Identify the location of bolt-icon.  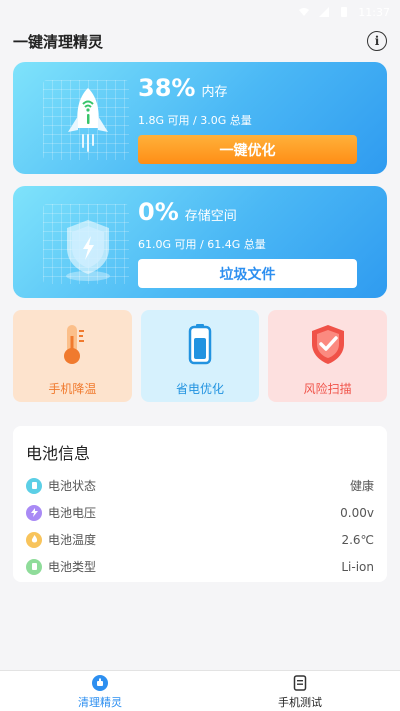
(34, 512).